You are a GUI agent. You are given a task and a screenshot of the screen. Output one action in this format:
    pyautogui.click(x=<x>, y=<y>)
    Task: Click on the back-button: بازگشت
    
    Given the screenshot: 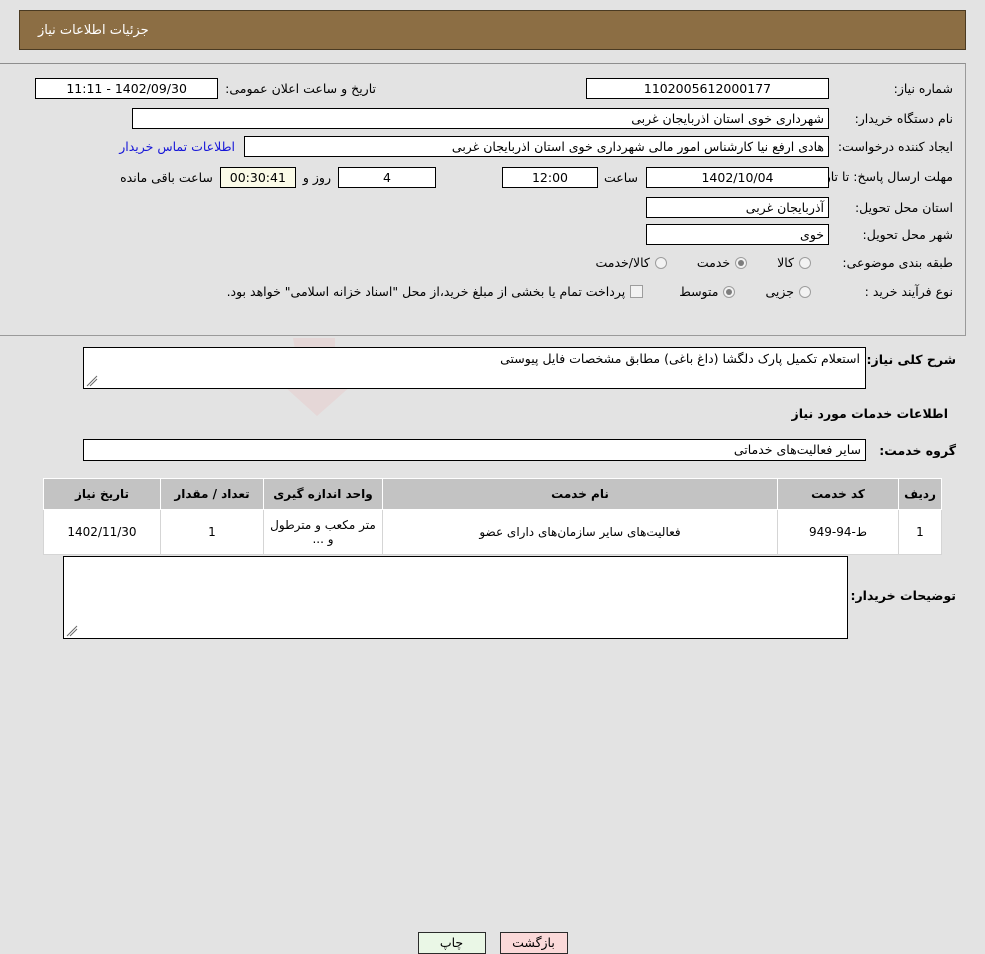 What is the action you would take?
    pyautogui.click(x=533, y=943)
    